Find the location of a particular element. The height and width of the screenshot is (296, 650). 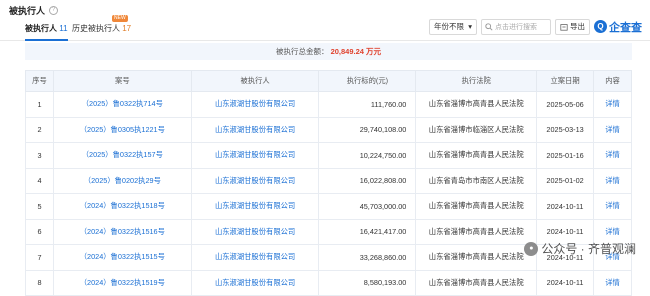

tab-count: 17 is located at coordinates (127, 28).